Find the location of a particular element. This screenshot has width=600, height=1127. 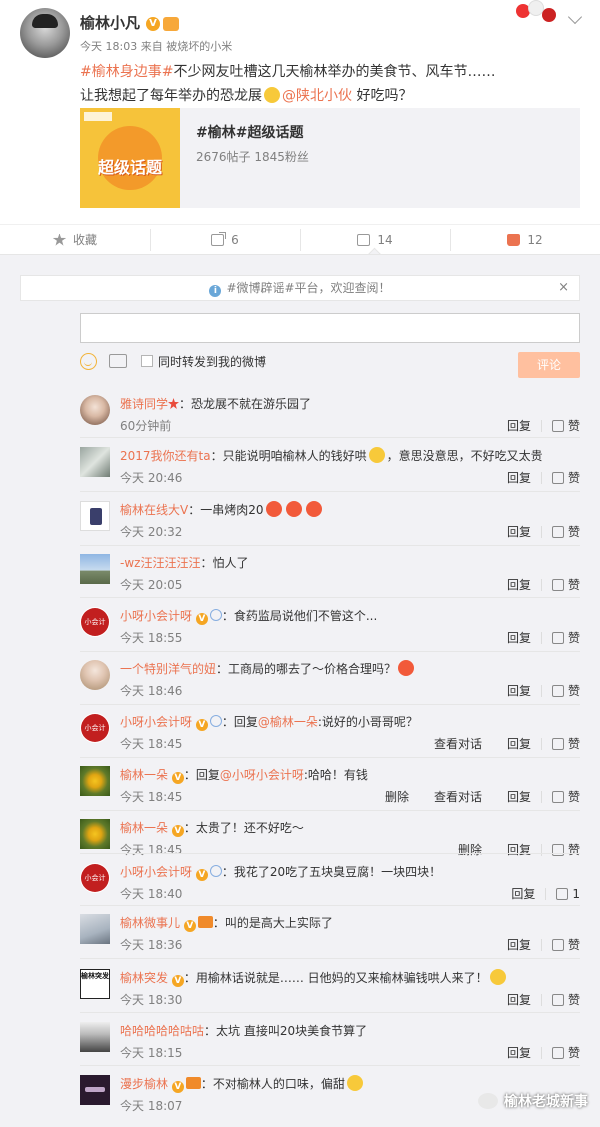

commenter-name: 榆林突发 is located at coordinates (144, 978).